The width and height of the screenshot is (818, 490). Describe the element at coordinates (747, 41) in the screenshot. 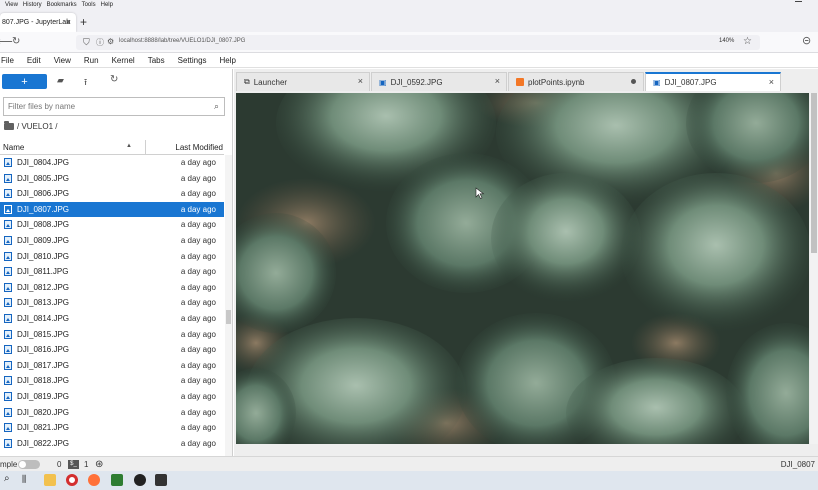

I see `bookmark-star-icon: ☆` at that location.